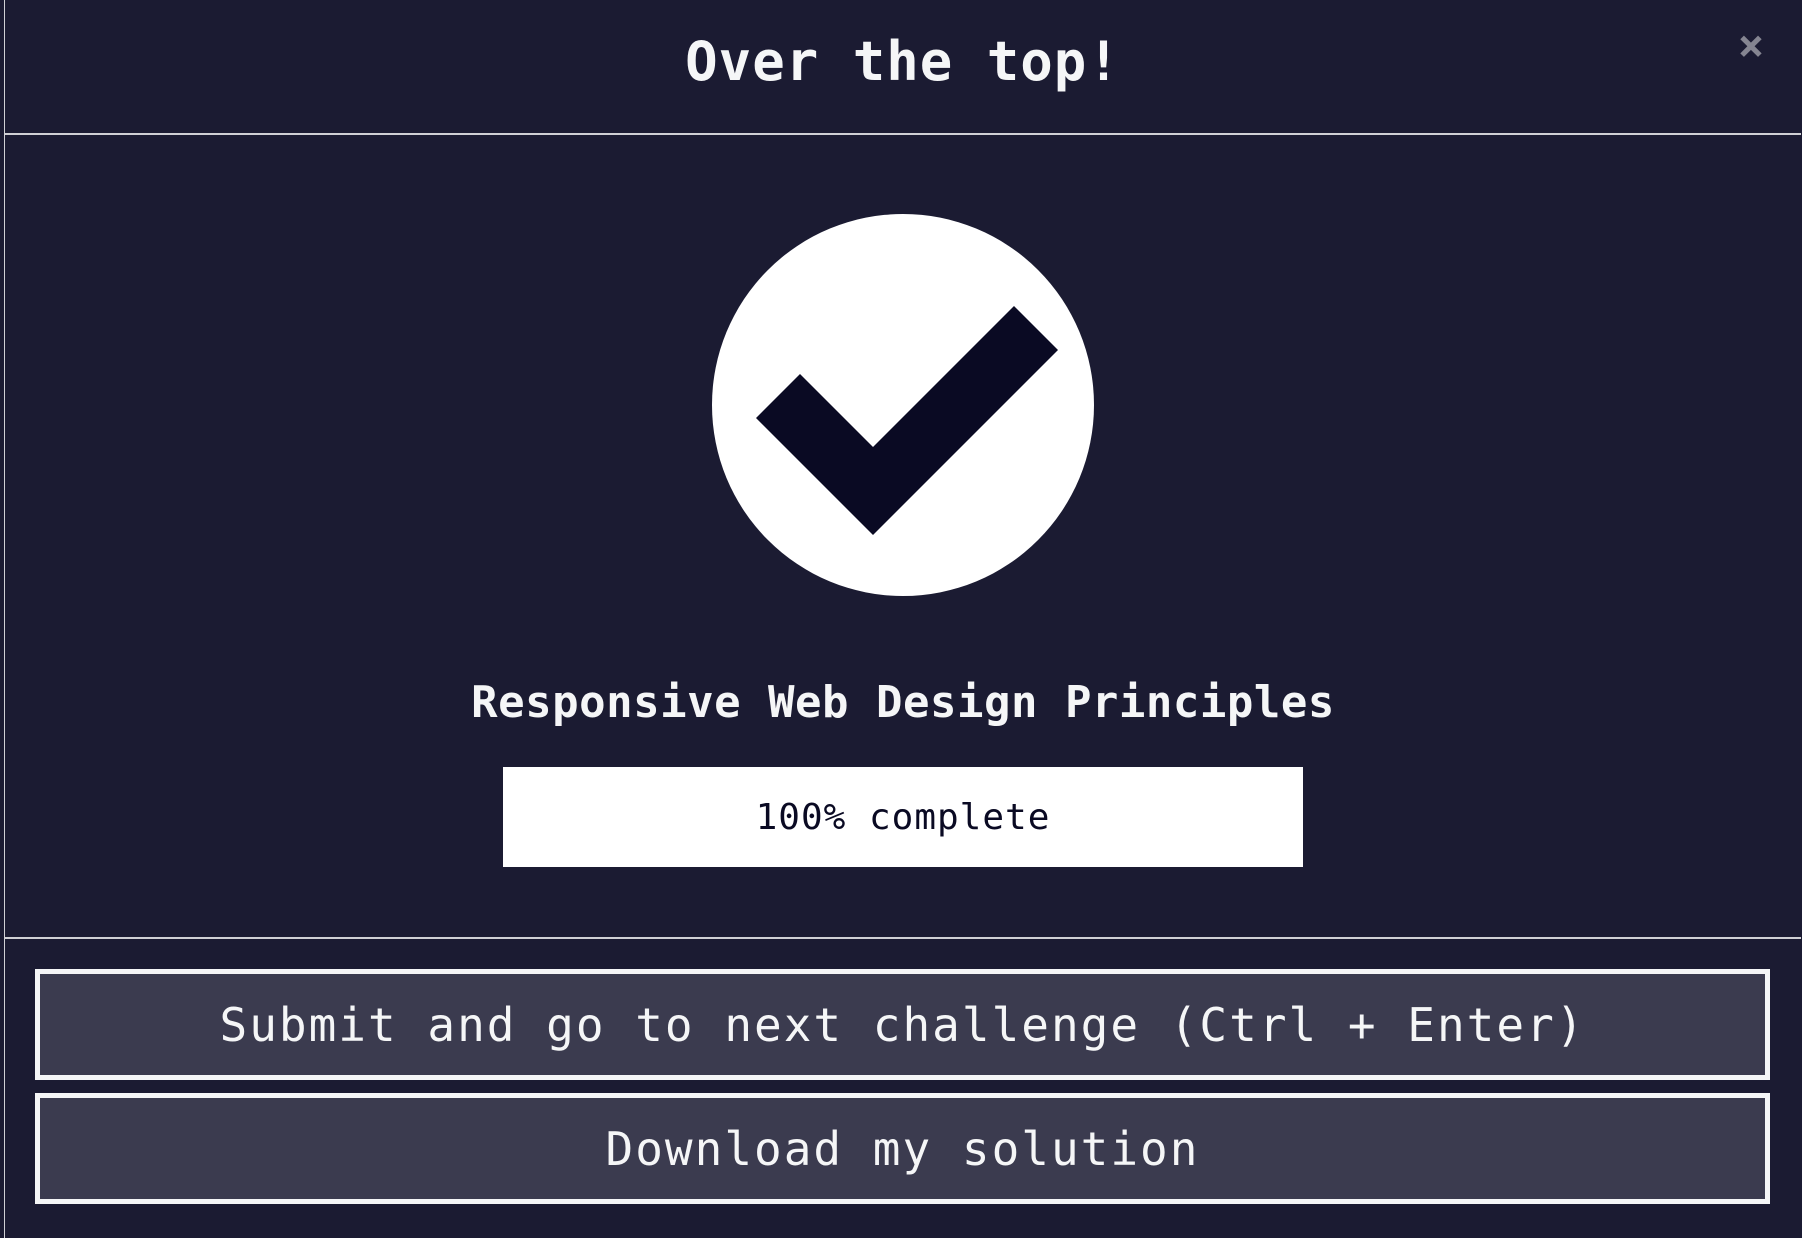 The height and width of the screenshot is (1238, 1802). I want to click on progress-bar: 100% complete, so click(903, 817).